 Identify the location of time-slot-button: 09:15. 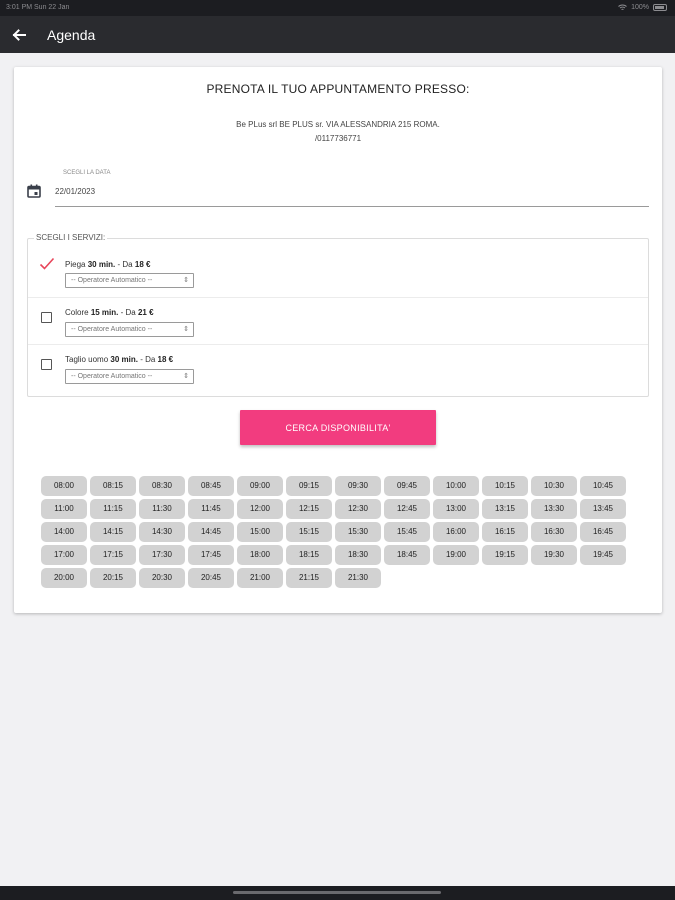
(309, 486).